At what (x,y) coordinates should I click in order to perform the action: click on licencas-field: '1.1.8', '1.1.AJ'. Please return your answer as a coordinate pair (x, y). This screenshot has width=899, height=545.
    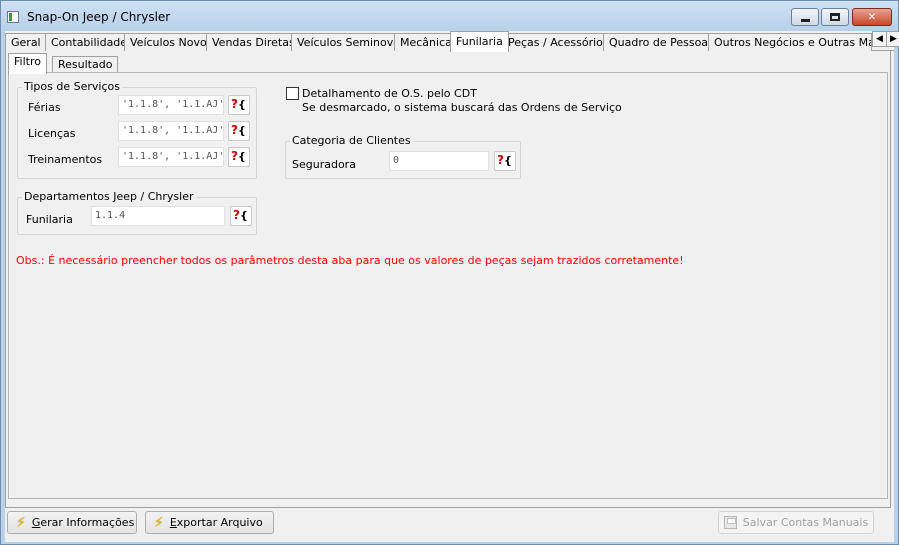
    Looking at the image, I should click on (171, 131).